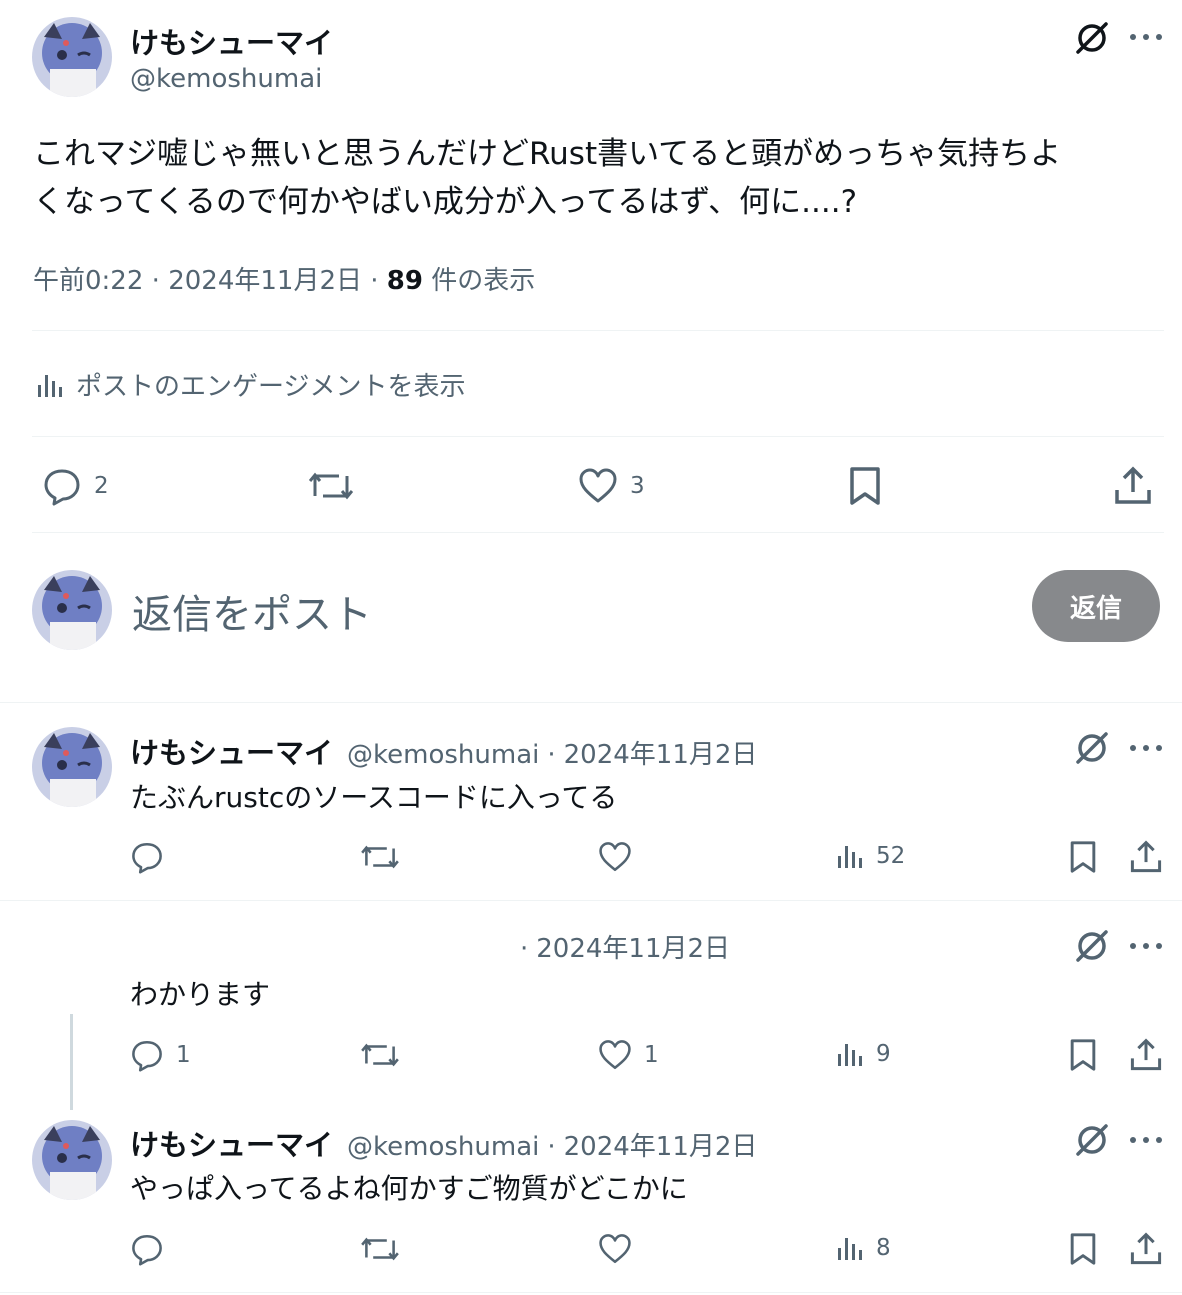 The height and width of the screenshot is (1295, 1182). I want to click on views-label: 件の表示, so click(483, 281).